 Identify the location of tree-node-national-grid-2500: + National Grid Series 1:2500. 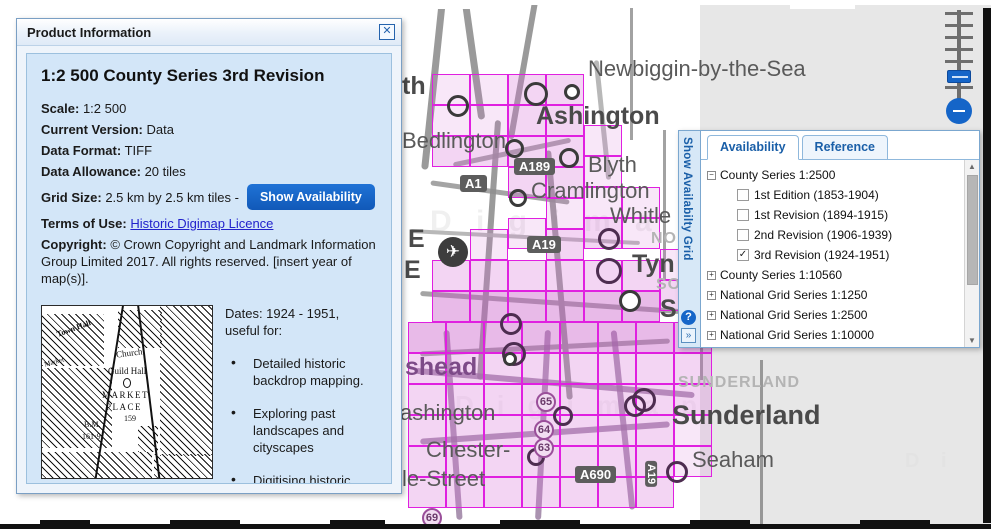
(834, 315).